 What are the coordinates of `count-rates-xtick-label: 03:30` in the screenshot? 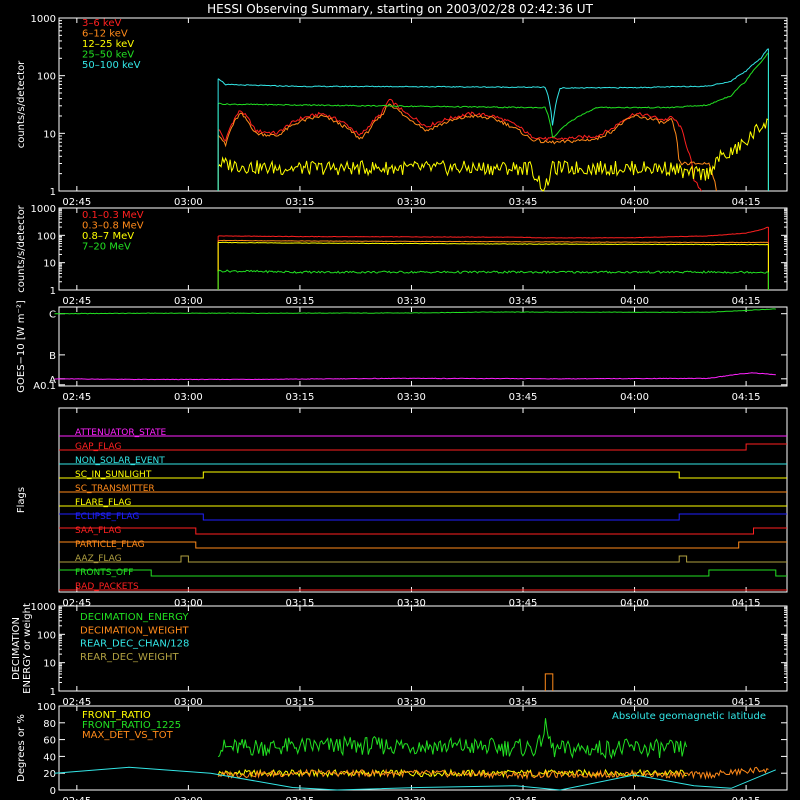 It's located at (411, 202).